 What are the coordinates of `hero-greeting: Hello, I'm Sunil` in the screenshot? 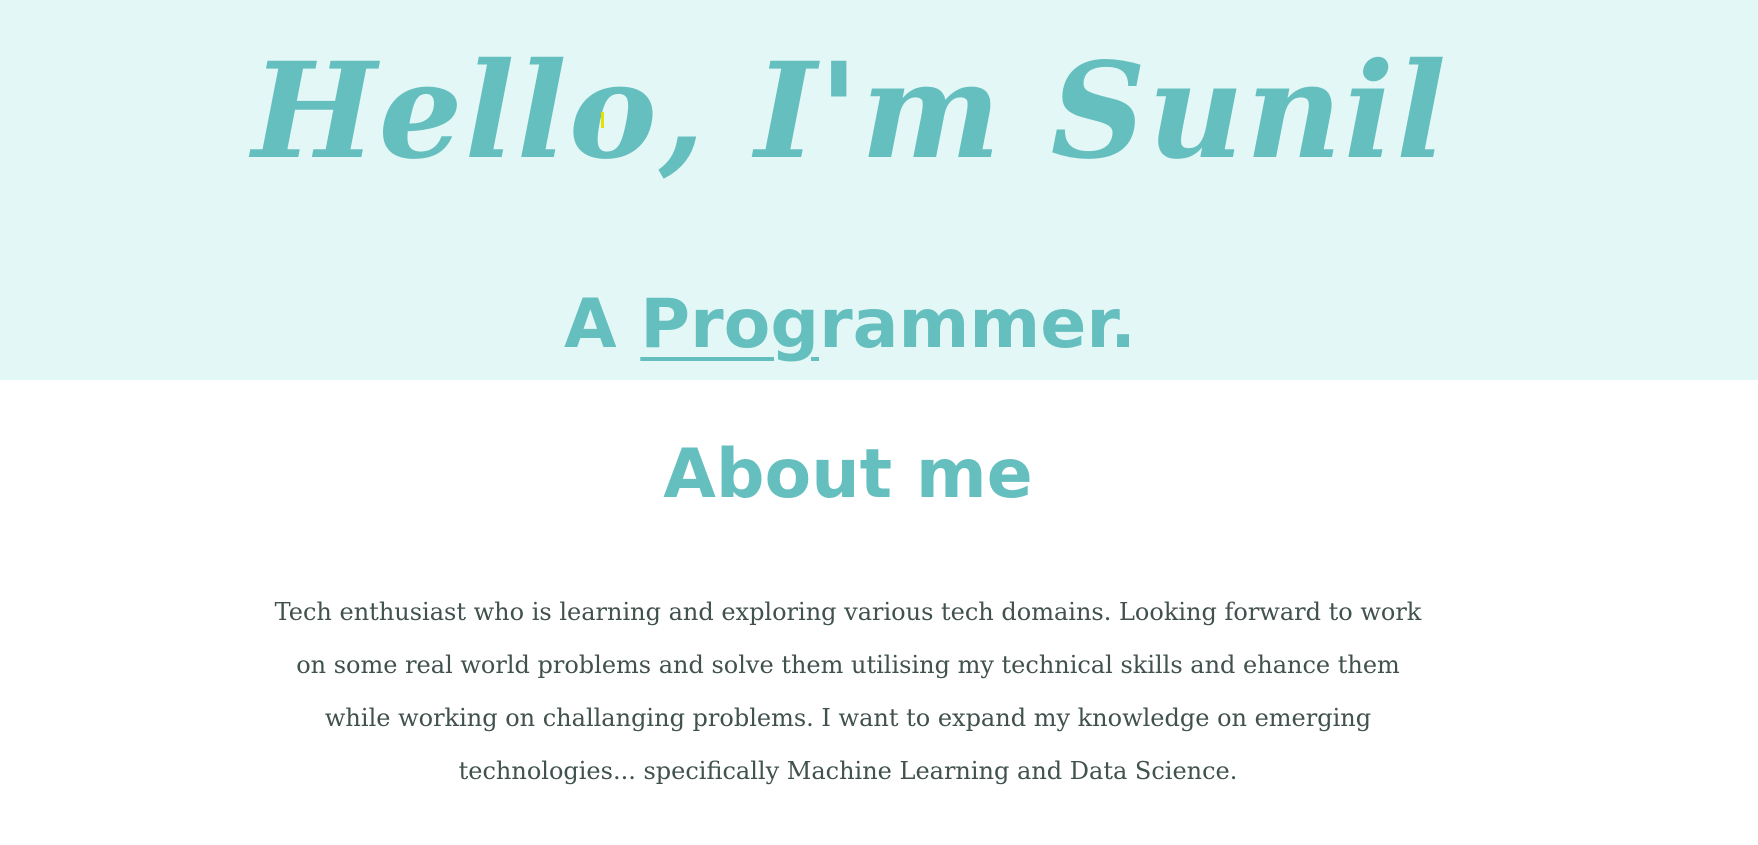 It's located at (850, 111).